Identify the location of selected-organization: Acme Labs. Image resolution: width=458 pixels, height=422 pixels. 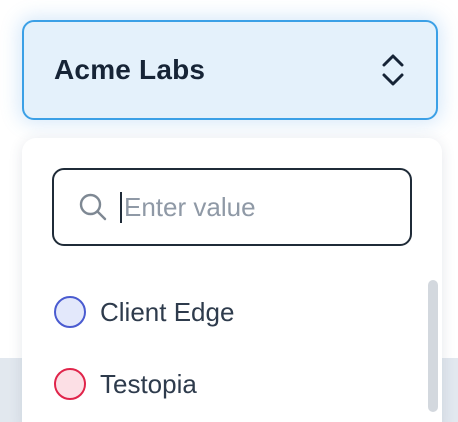
(130, 69).